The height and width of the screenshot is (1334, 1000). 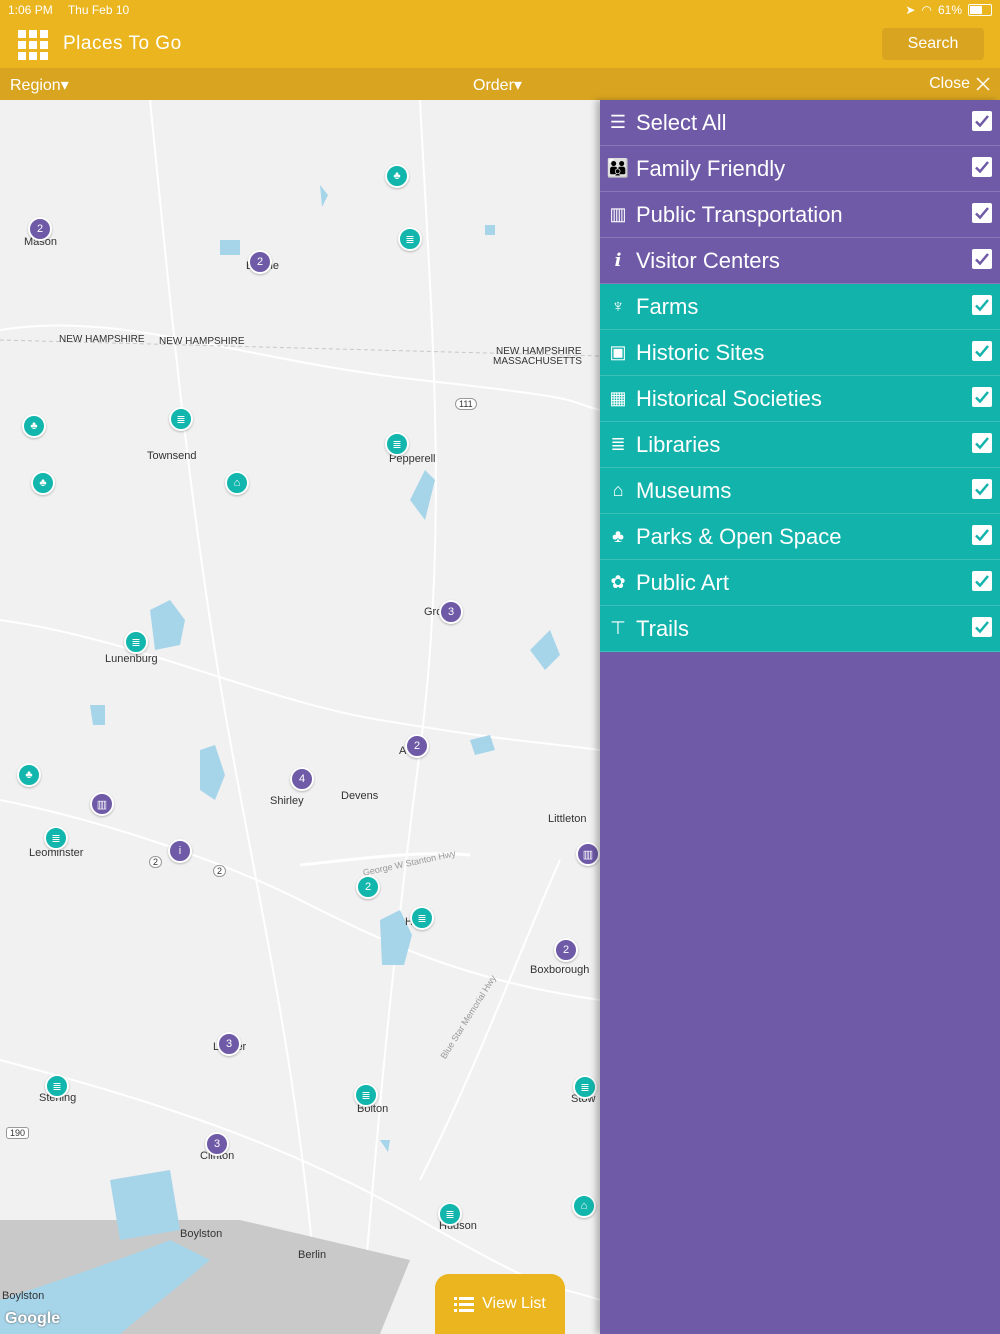 I want to click on category-label: Public Art, so click(x=682, y=582).